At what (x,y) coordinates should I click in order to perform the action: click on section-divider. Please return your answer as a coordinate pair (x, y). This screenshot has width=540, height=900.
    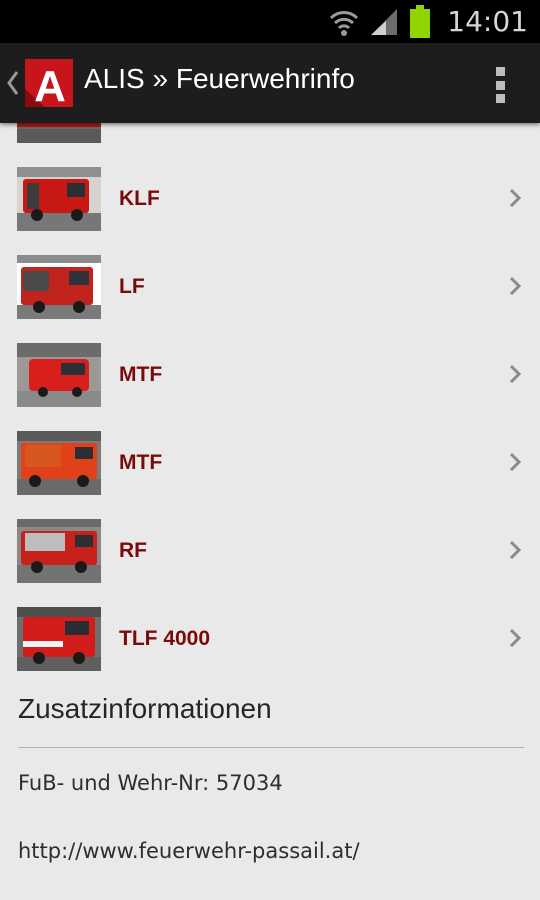
    Looking at the image, I should click on (271, 747).